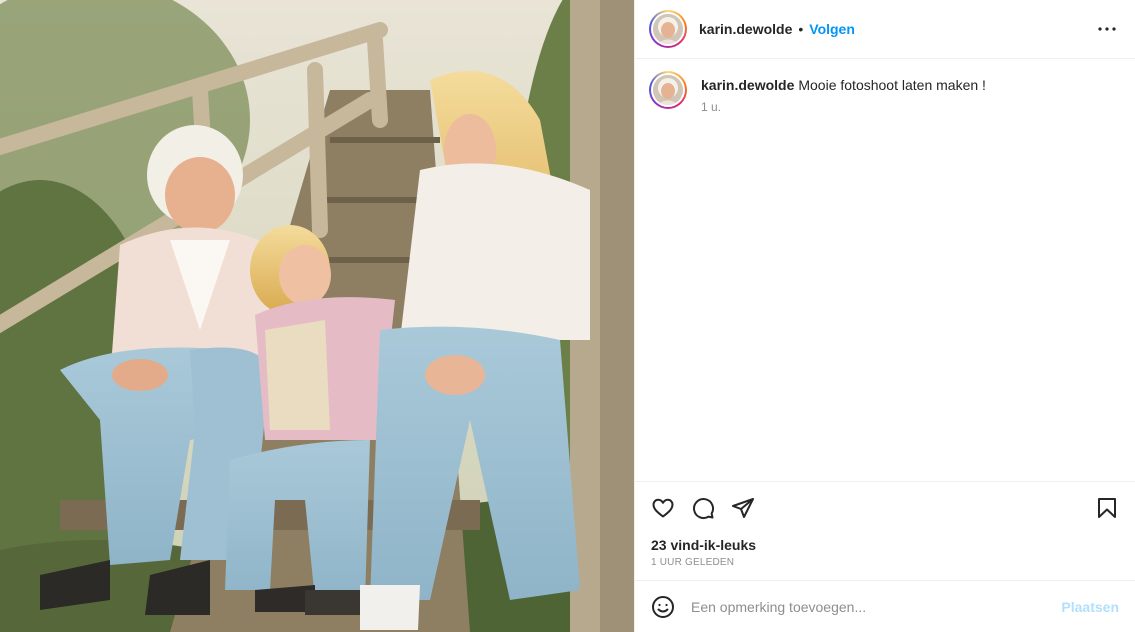 The width and height of the screenshot is (1135, 632). I want to click on caption-text: Mooie fotoshoot laten maken !, so click(892, 85).